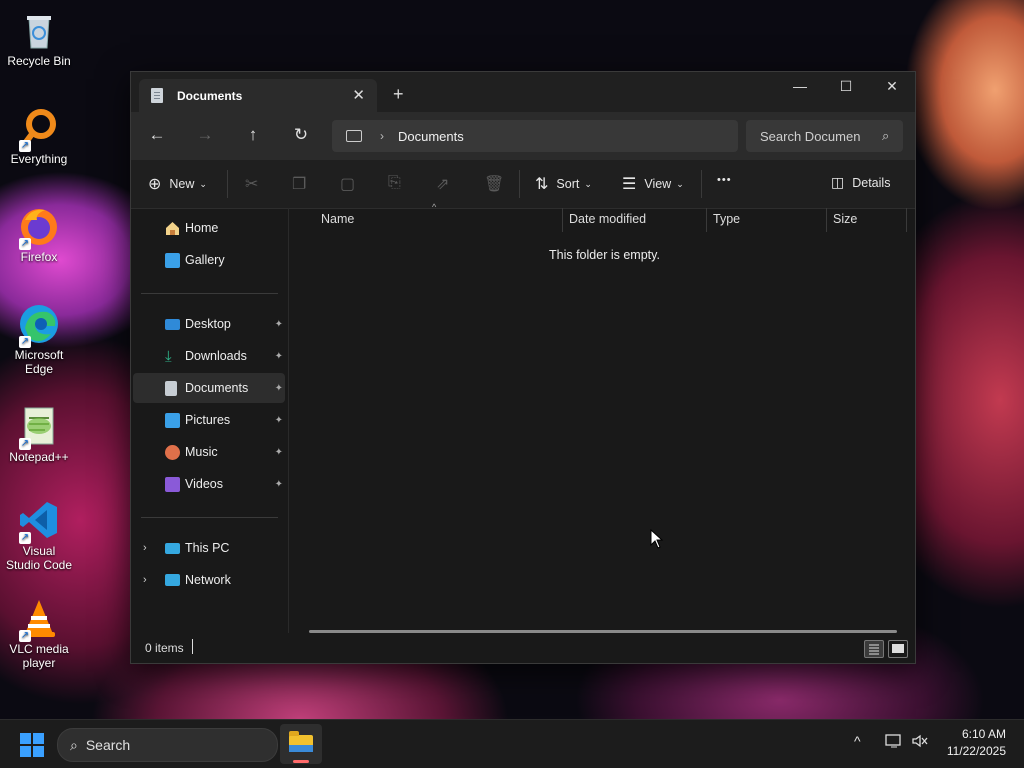 The width and height of the screenshot is (1024, 768). I want to click on nav-item-videos: Videos ✦, so click(209, 484).